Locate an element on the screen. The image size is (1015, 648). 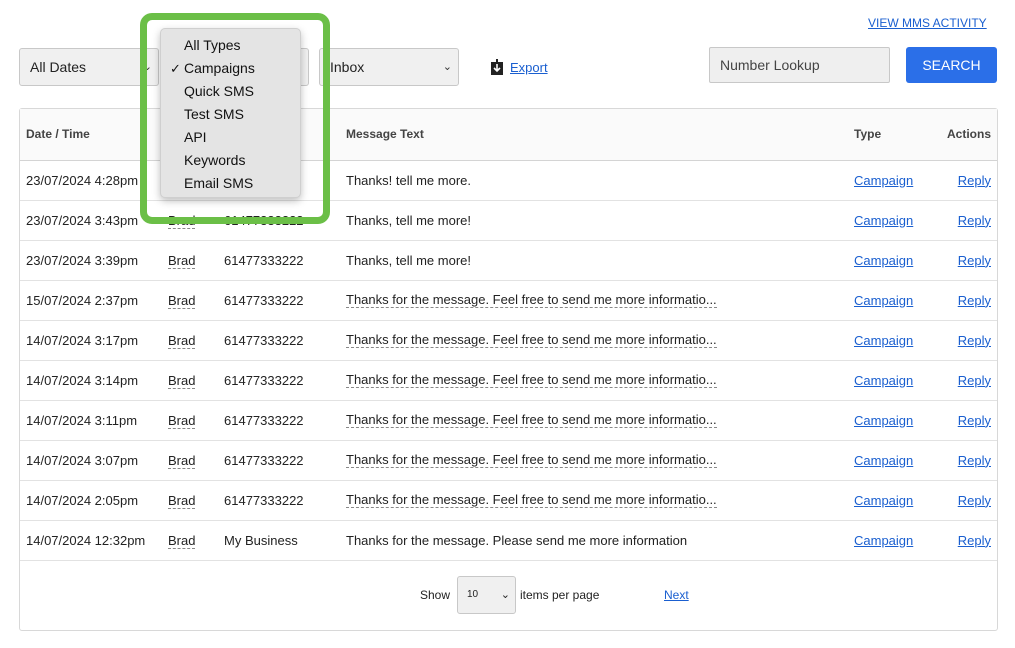
table-cell: 23/07/2024 3:39pm is located at coordinates (91, 260).